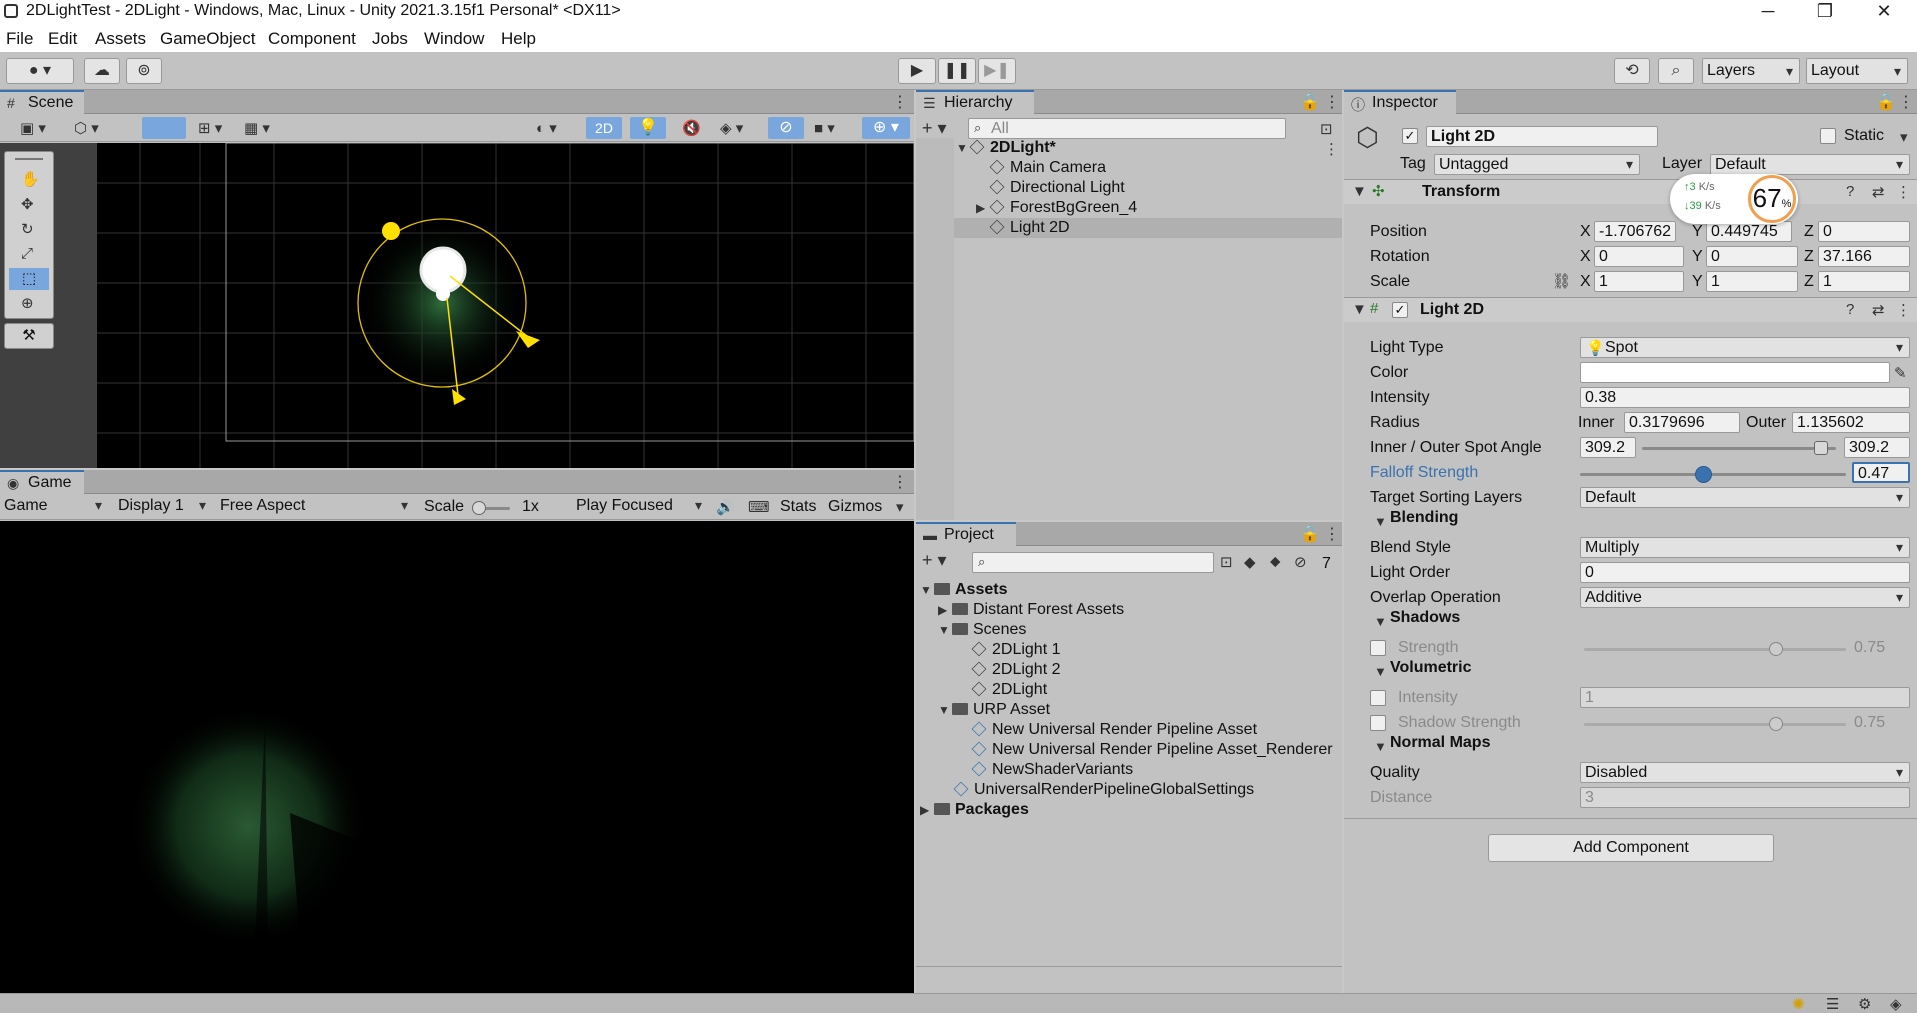 The image size is (1917, 1013). What do you see at coordinates (1906, 102) in the screenshot?
I see `inspector-menu-icon: ⋮` at bounding box center [1906, 102].